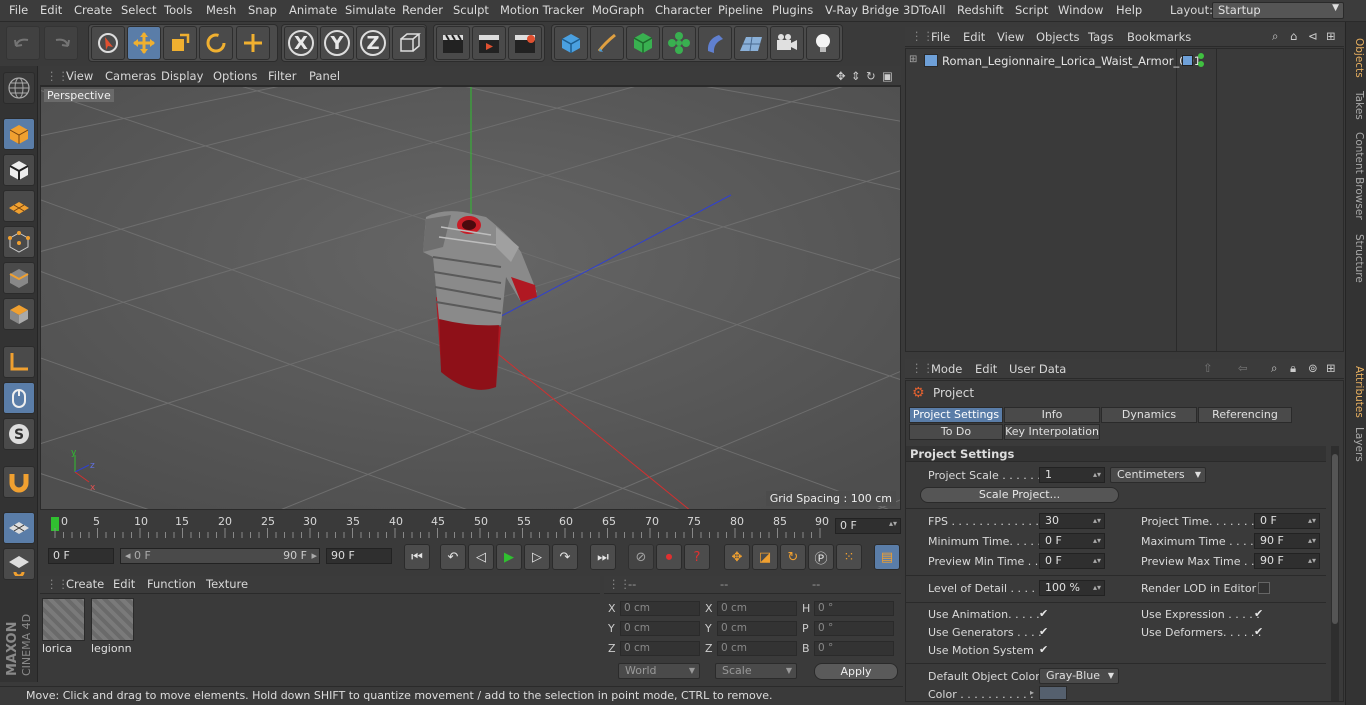 The width and height of the screenshot is (1366, 705). Describe the element at coordinates (607, 43) in the screenshot. I see `pen-spline-button` at that location.